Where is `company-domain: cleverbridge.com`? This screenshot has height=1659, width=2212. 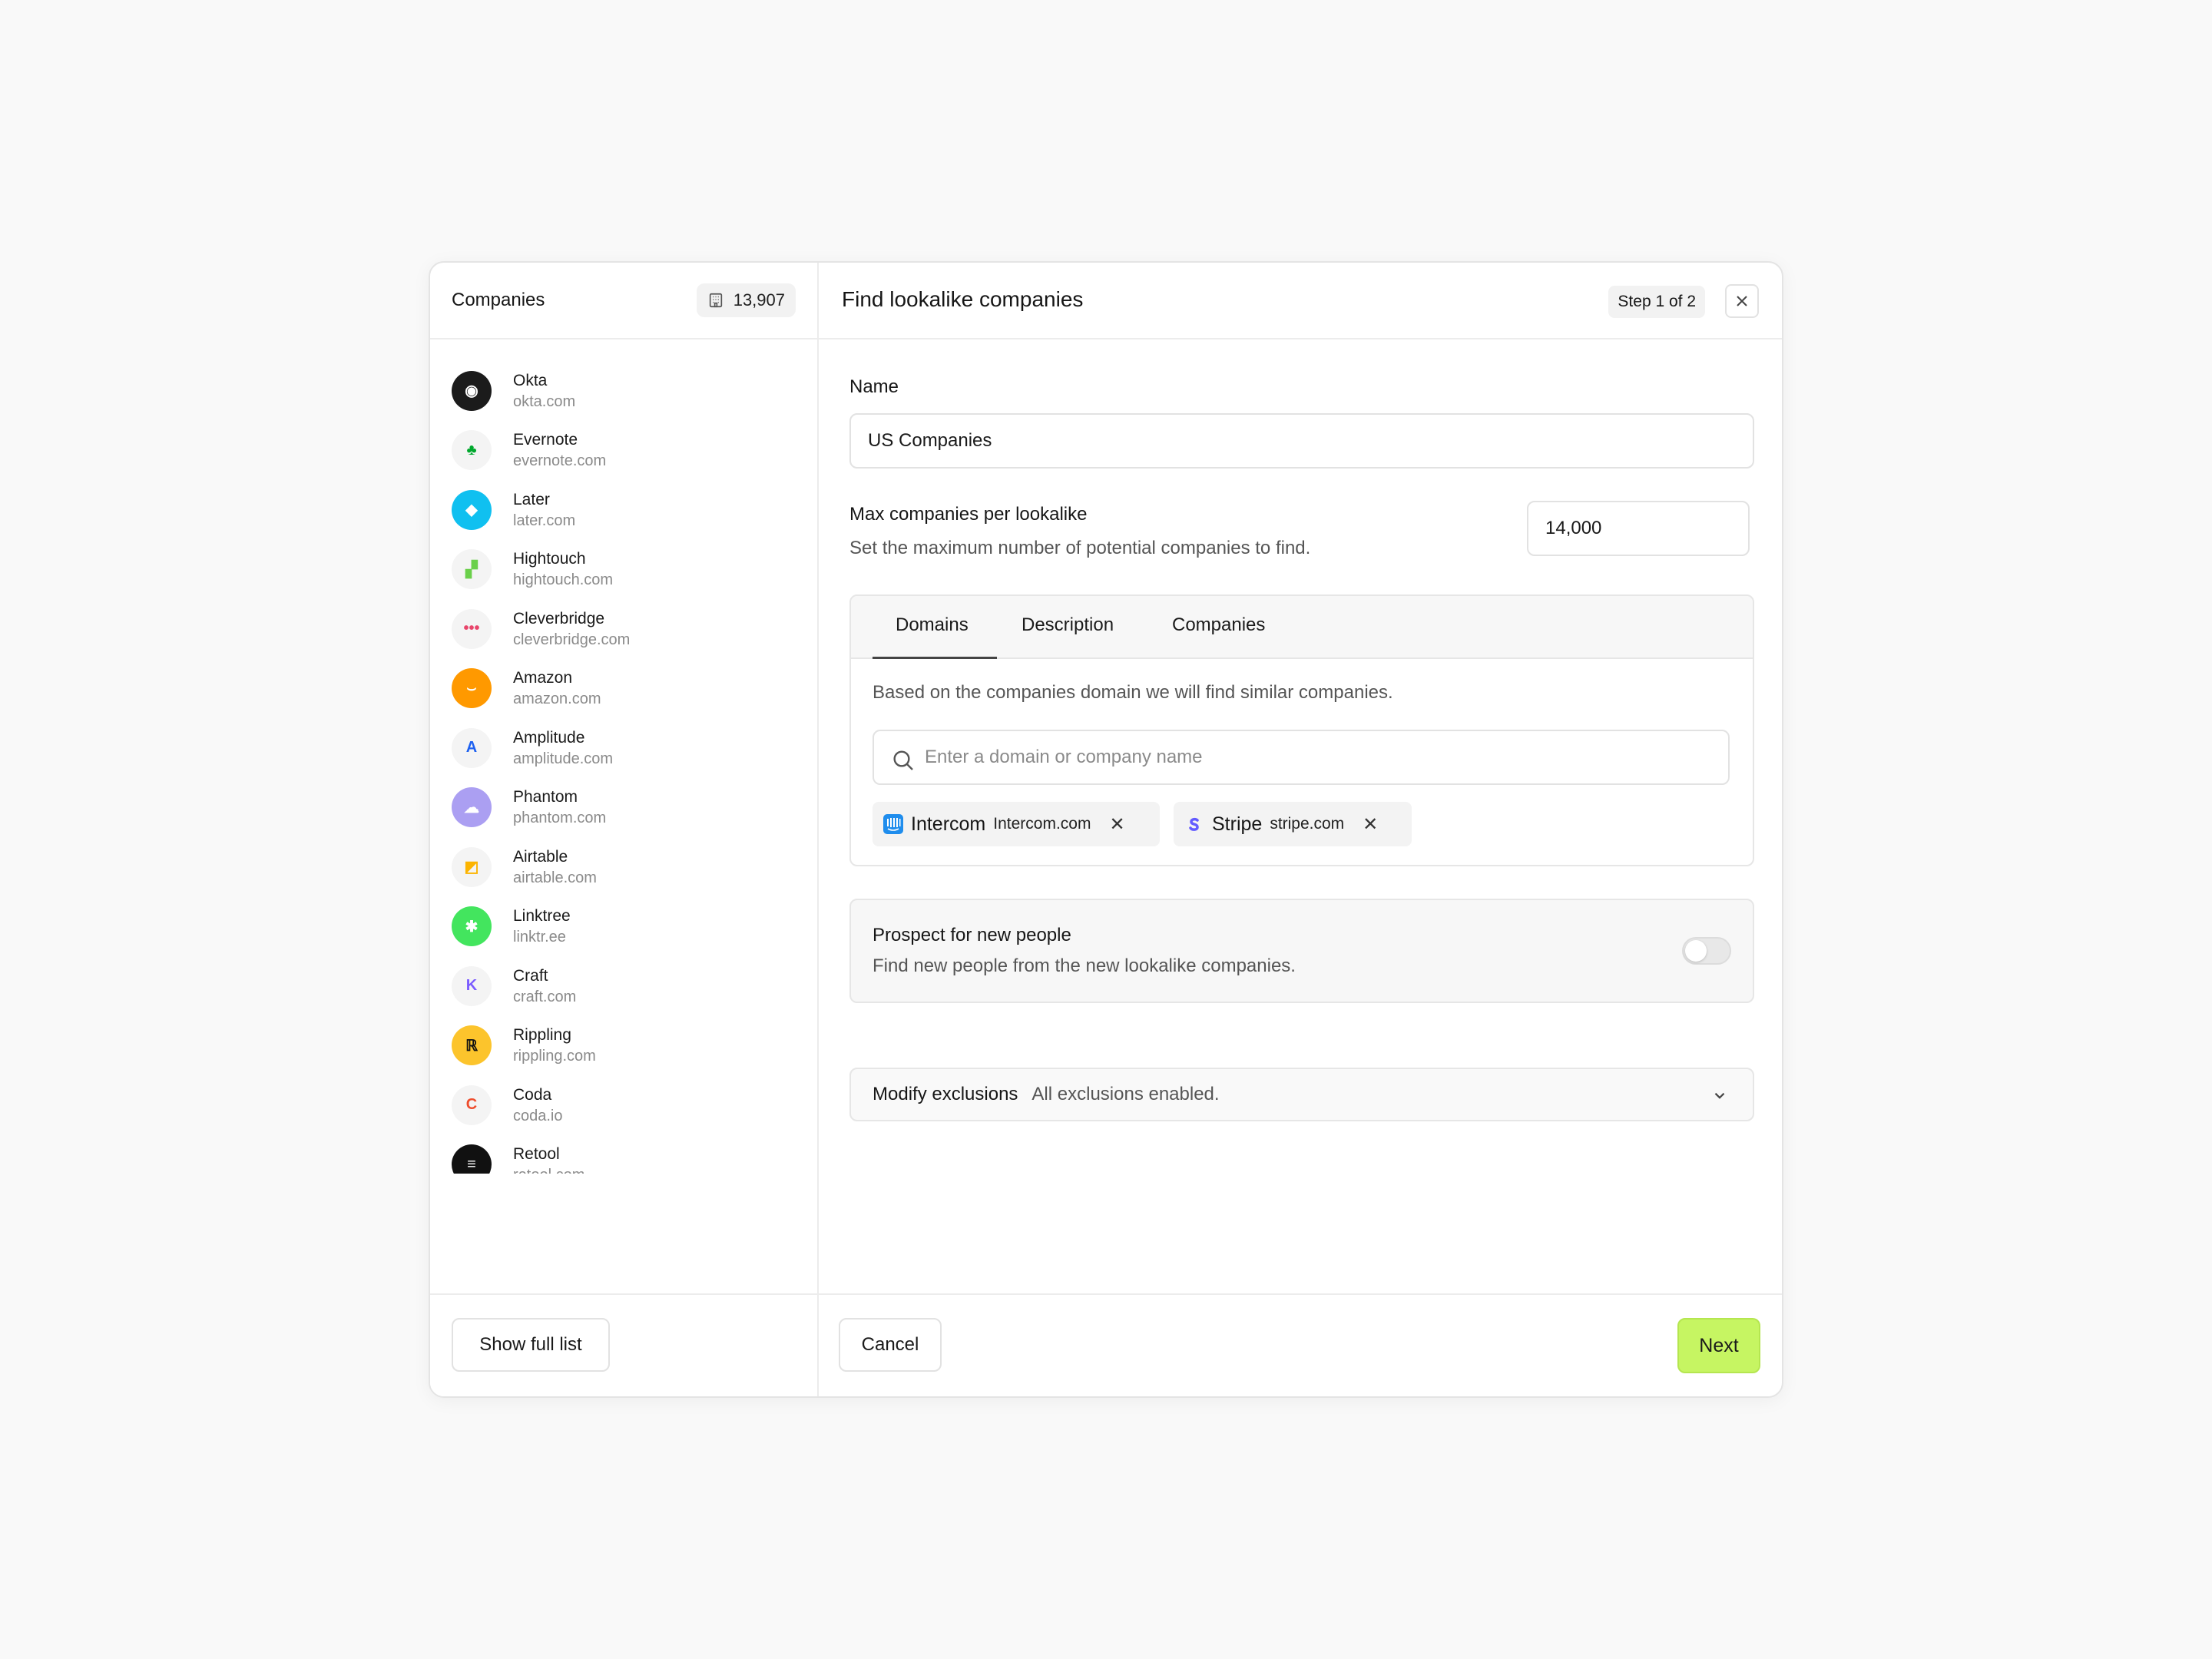 company-domain: cleverbridge.com is located at coordinates (572, 639).